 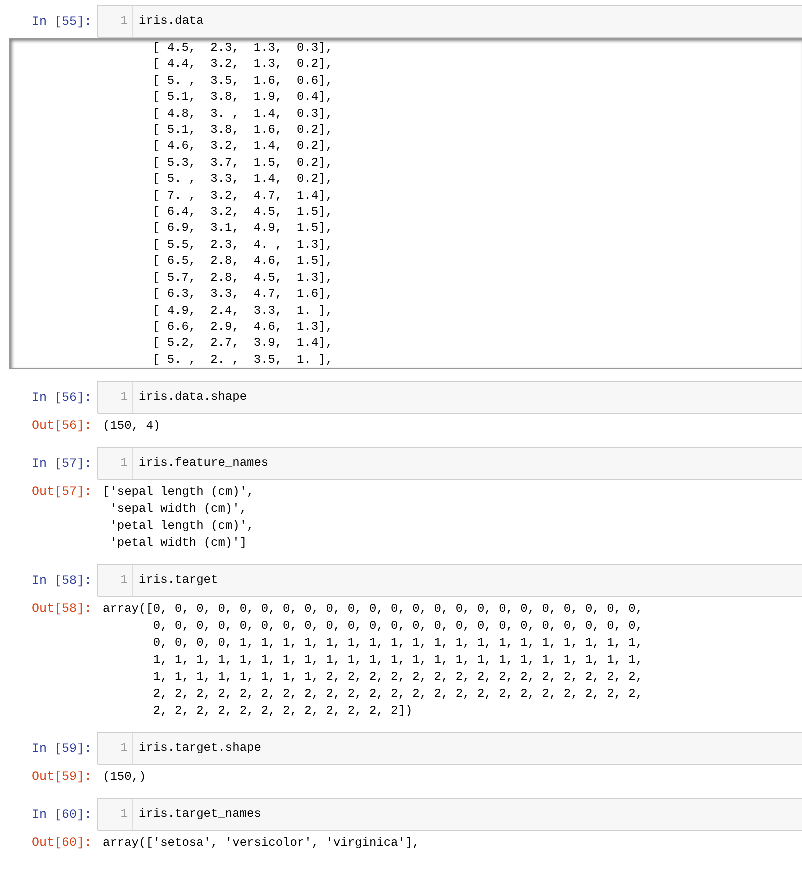 What do you see at coordinates (243, 81) in the screenshot?
I see `output-line: [ 5. , 3.5, 1.6, 0.6],` at bounding box center [243, 81].